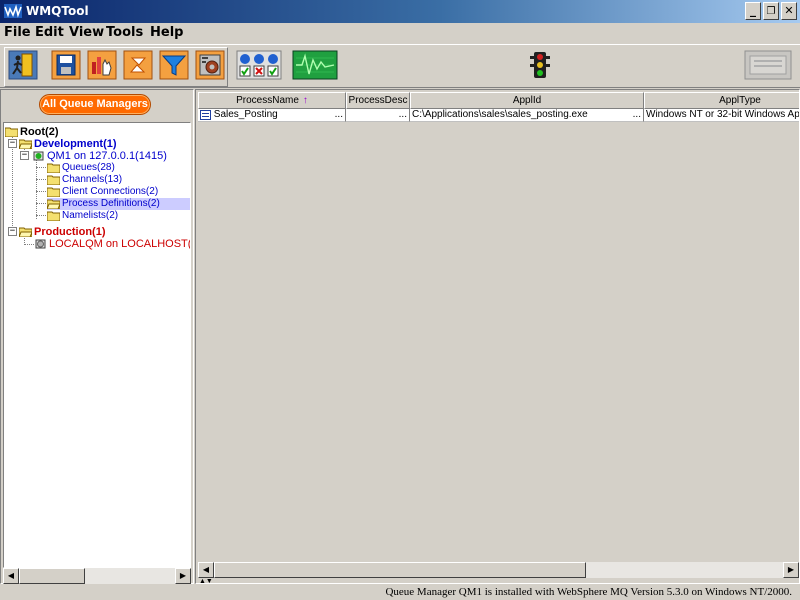 This screenshot has height=600, width=800. I want to click on restore-icon: ❐, so click(771, 11).